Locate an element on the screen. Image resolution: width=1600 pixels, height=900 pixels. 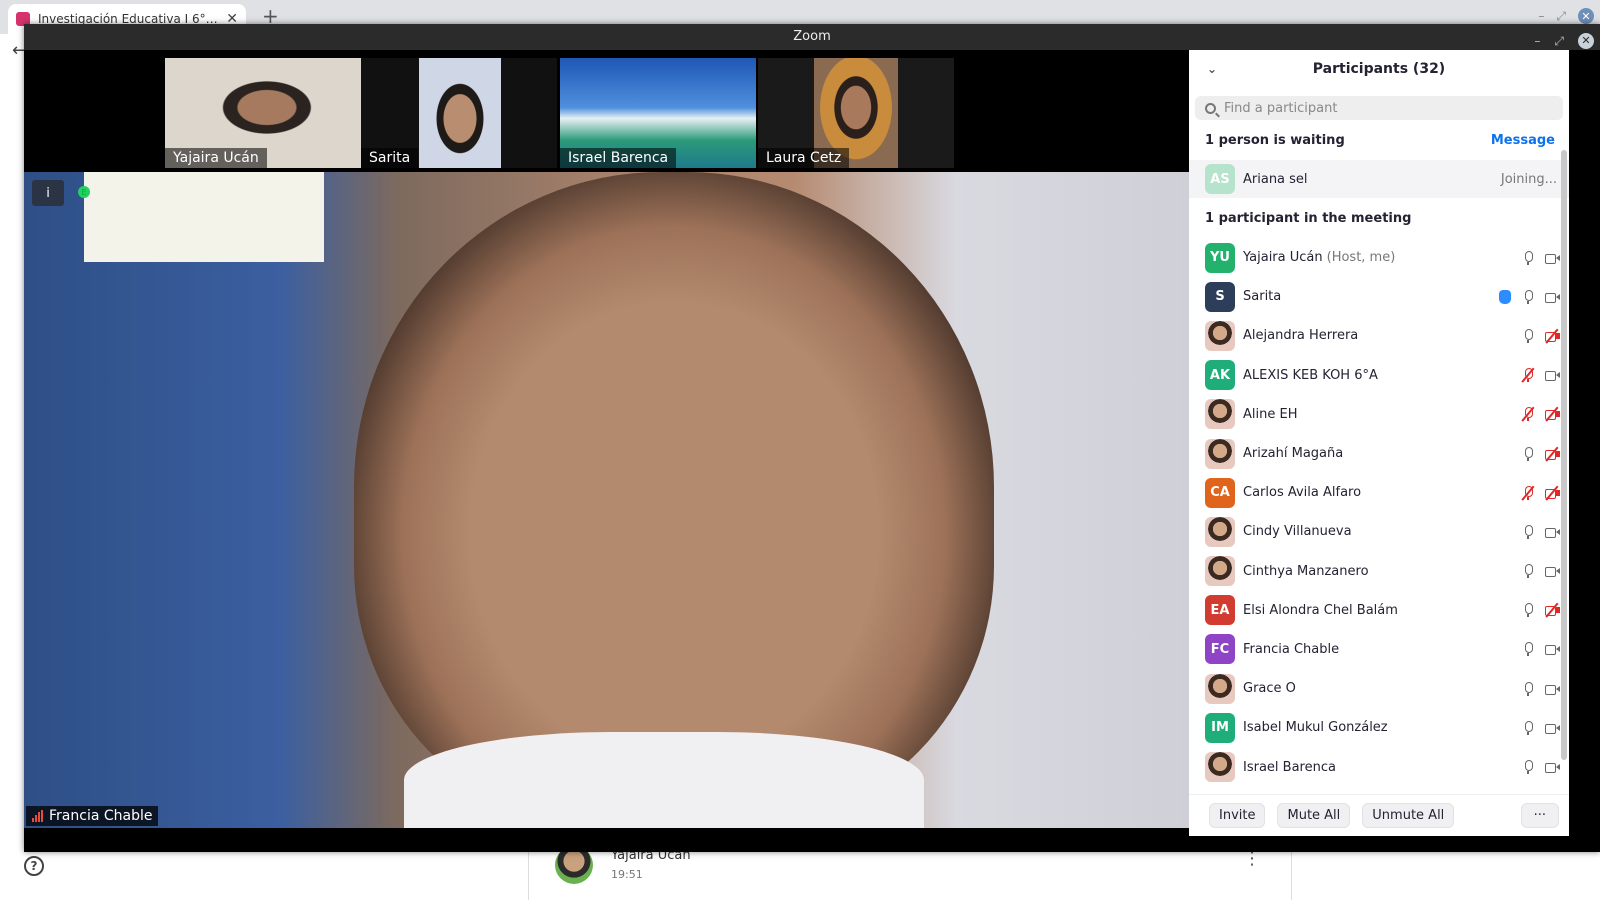
panel-scrollbar is located at coordinates (1564, 455).